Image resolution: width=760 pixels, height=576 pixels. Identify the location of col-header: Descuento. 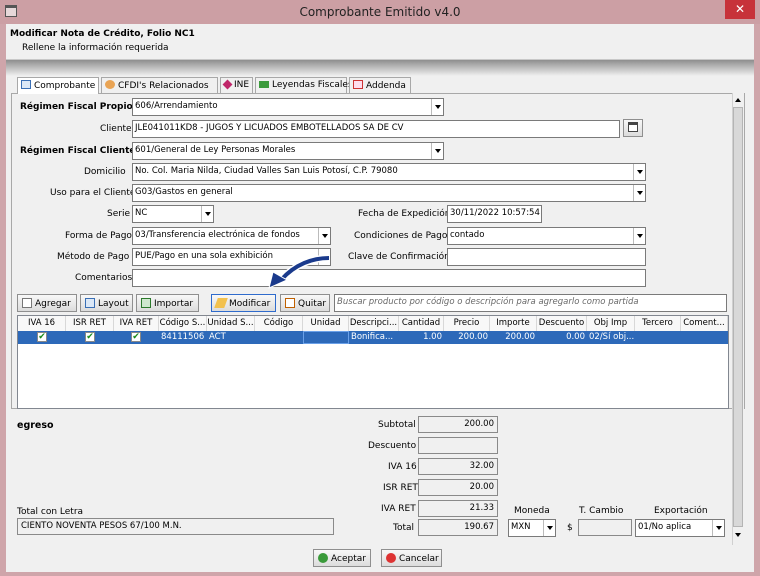
(562, 323).